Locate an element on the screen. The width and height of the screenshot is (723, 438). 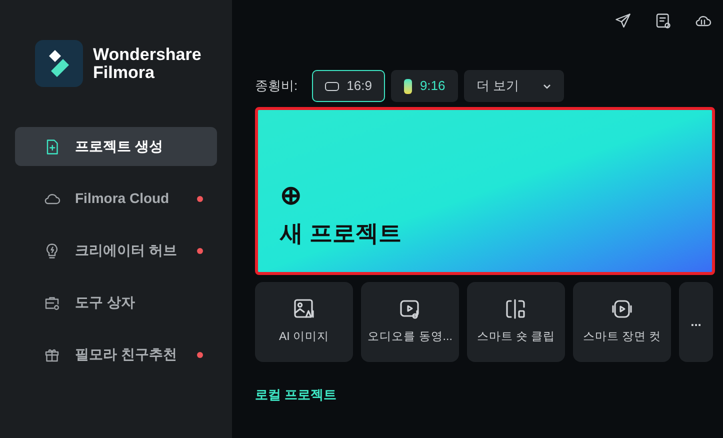
more-dropdown: 더 보기 is located at coordinates (514, 86).